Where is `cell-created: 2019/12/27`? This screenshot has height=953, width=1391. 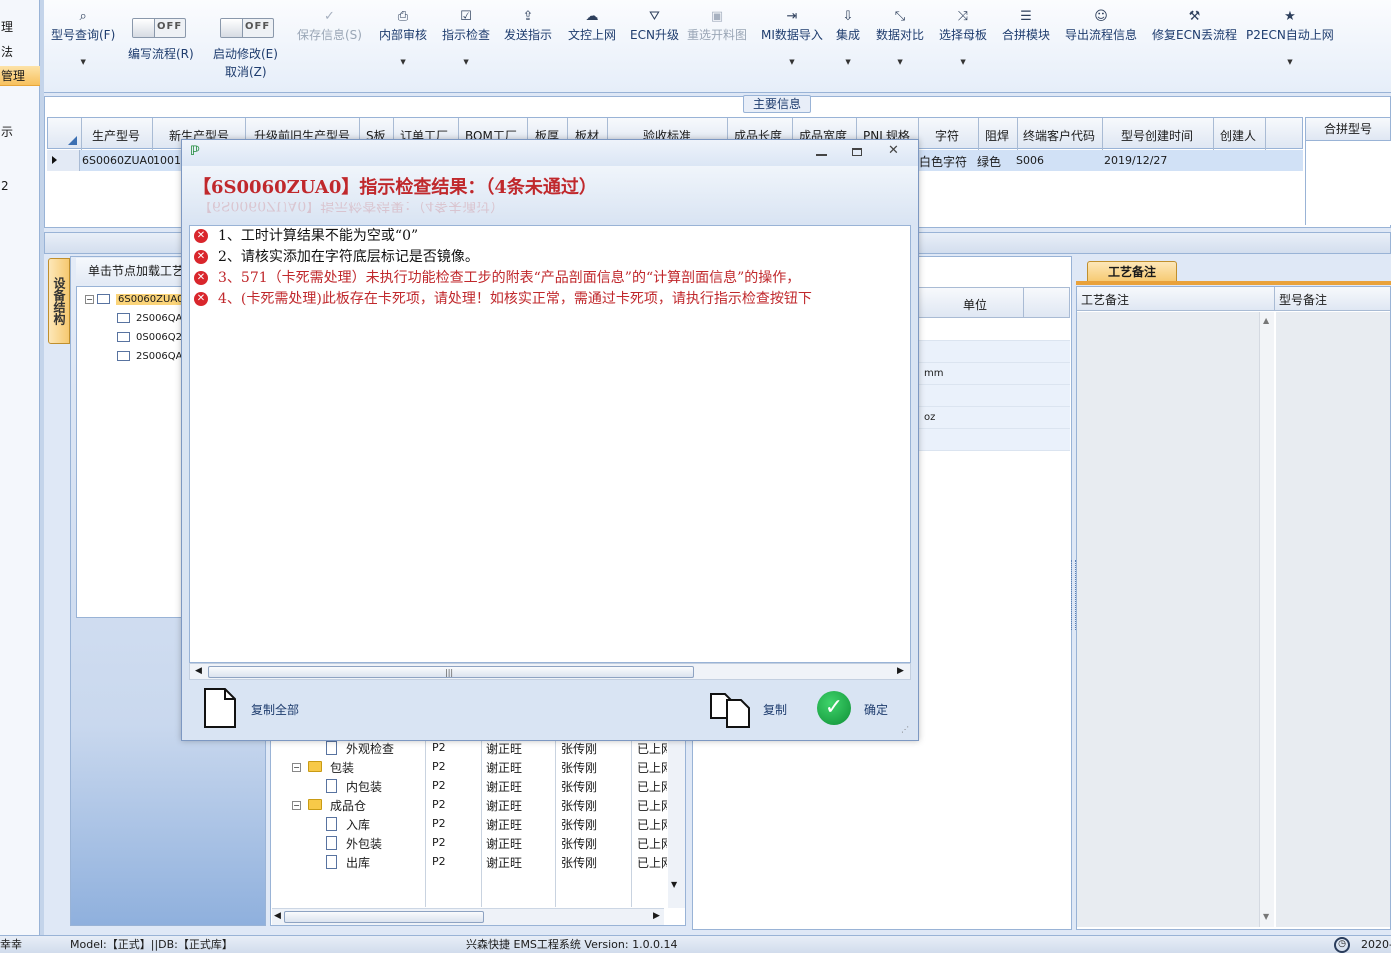
cell-created: 2019/12/27 is located at coordinates (1136, 160).